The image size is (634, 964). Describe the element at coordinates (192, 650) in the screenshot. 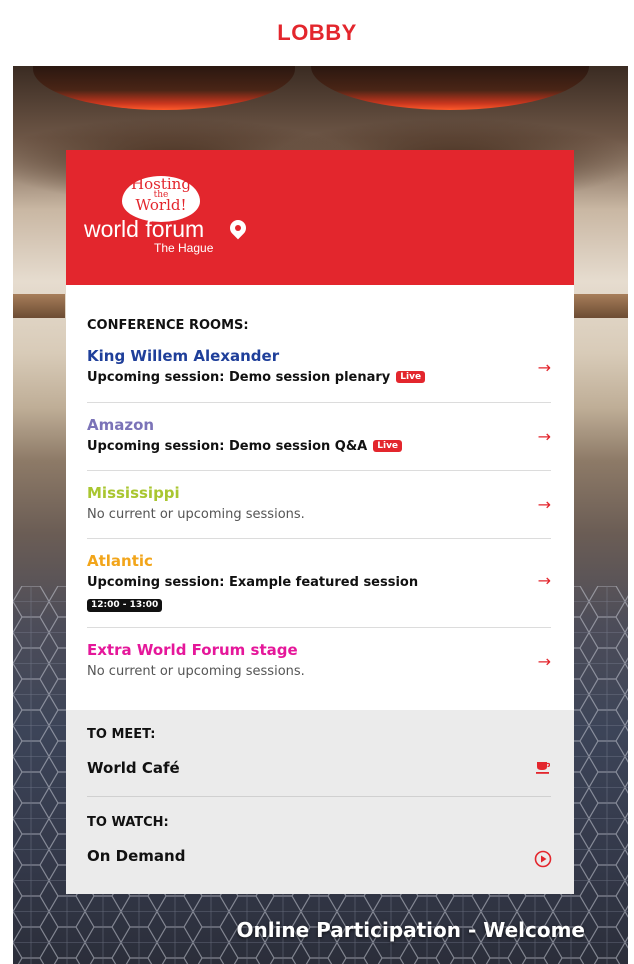

I see `room-name: Extra World Forum stage` at that location.